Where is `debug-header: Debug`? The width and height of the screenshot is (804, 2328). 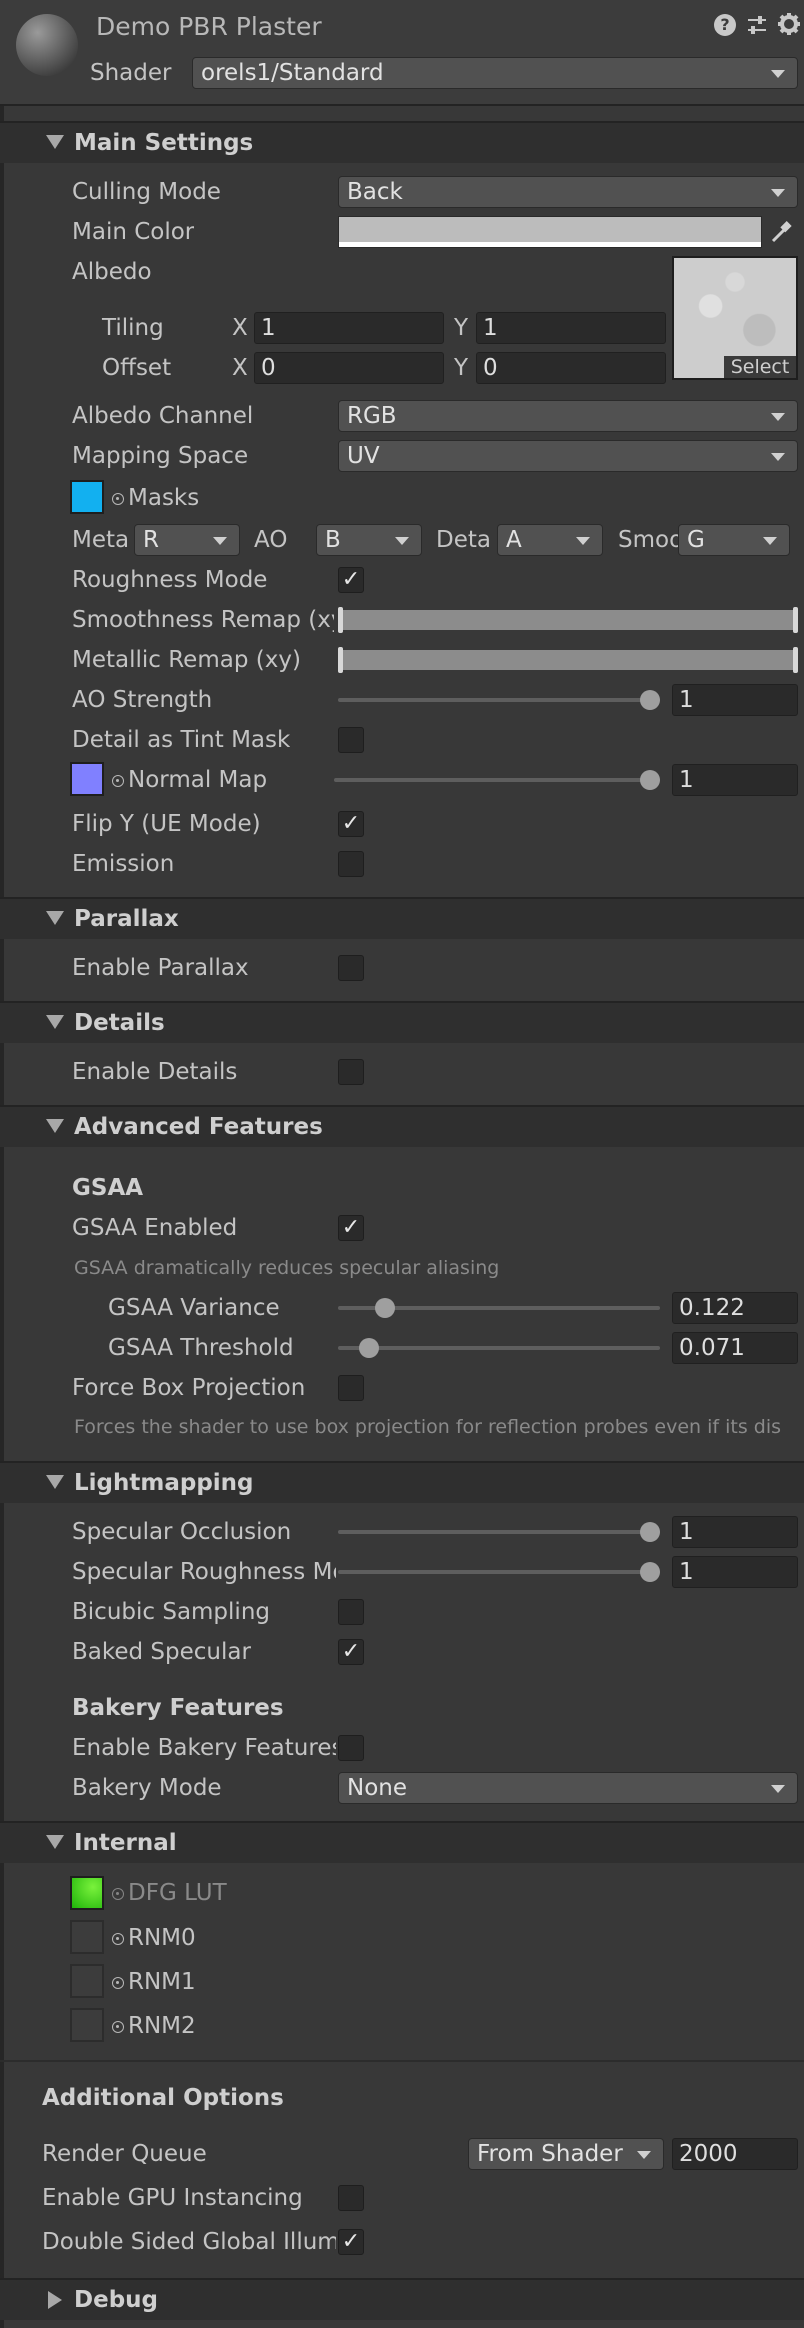 debug-header: Debug is located at coordinates (402, 2299).